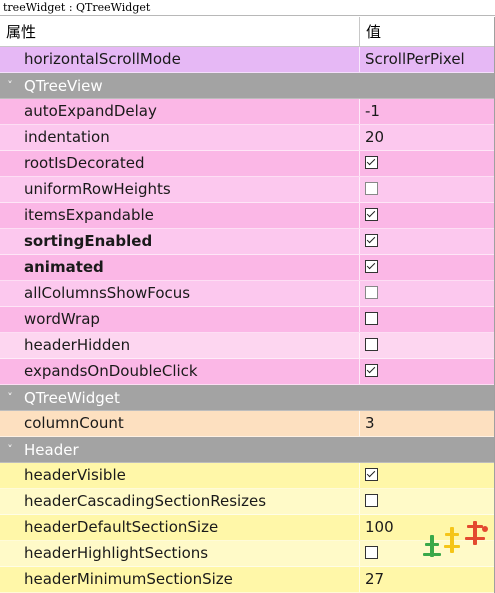  Describe the element at coordinates (247, 398) in the screenshot. I see `group-row-qtreewidget: ˅ QTreeWidget` at that location.